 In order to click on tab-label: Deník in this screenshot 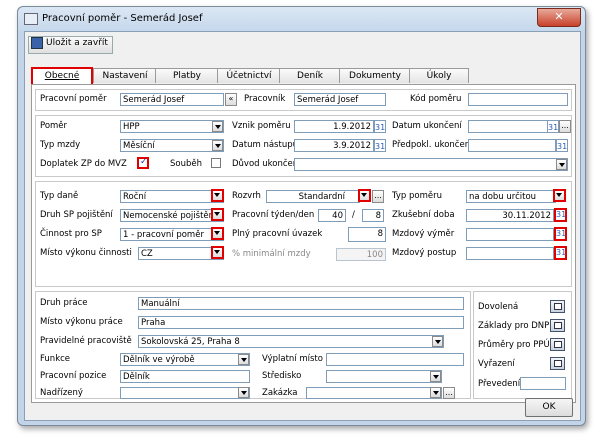, I will do `click(310, 76)`.